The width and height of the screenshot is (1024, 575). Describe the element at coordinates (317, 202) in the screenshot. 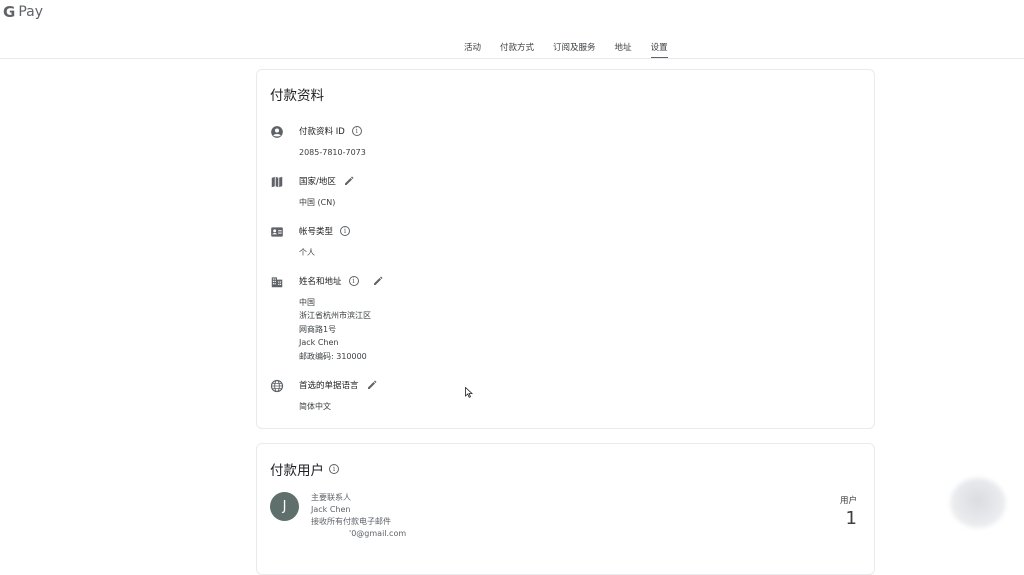

I see `country-value: 中国 (CN)` at that location.